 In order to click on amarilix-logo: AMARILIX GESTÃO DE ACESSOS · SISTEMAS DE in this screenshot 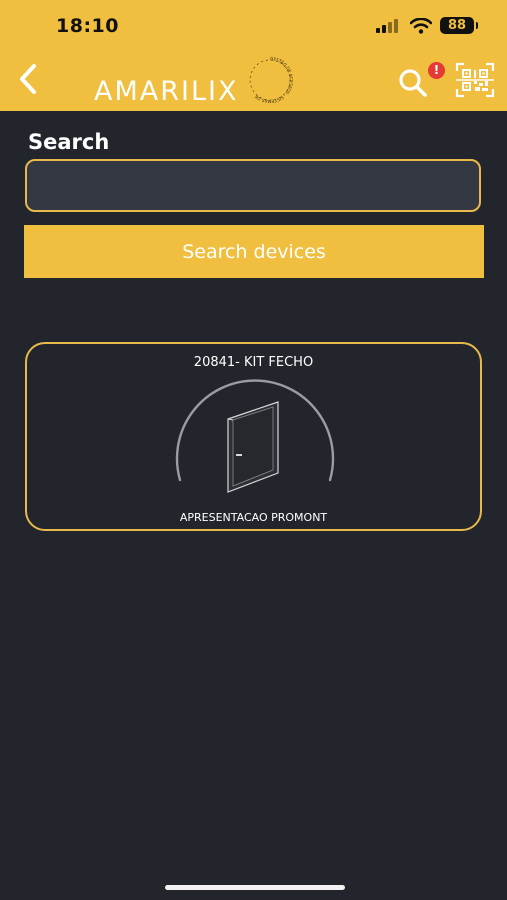, I will do `click(199, 80)`.